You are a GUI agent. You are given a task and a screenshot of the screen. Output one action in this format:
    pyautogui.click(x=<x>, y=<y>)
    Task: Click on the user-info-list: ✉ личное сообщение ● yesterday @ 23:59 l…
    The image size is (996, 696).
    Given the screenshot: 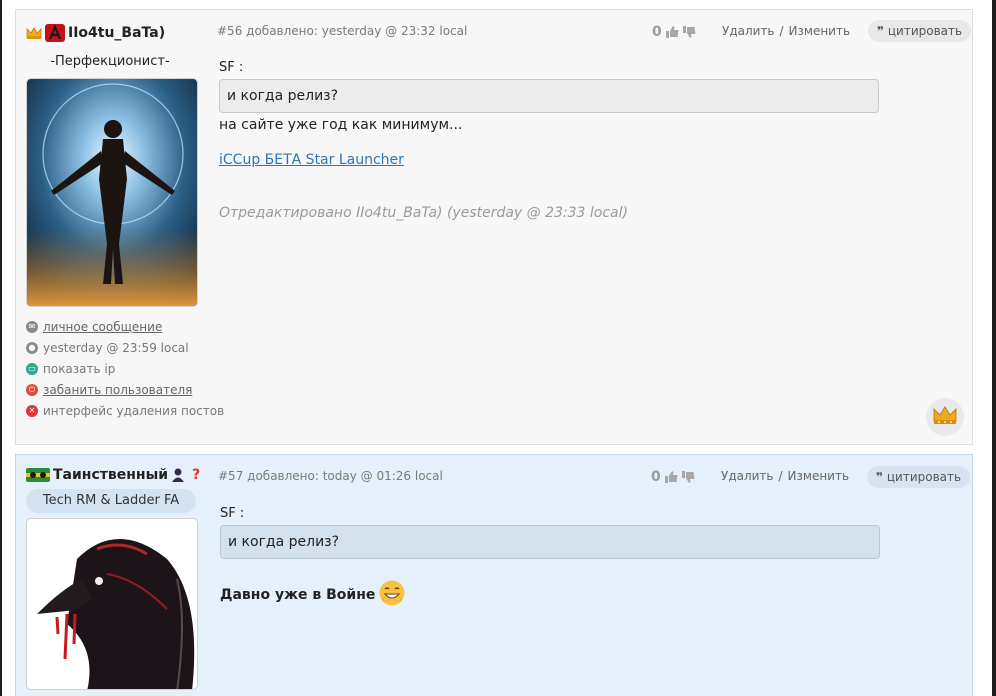 What is the action you would take?
    pyautogui.click(x=125, y=368)
    